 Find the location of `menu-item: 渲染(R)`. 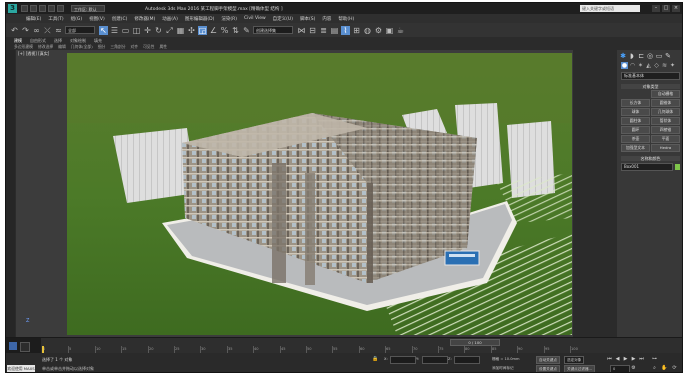

menu-item: 渲染(R) is located at coordinates (229, 19).